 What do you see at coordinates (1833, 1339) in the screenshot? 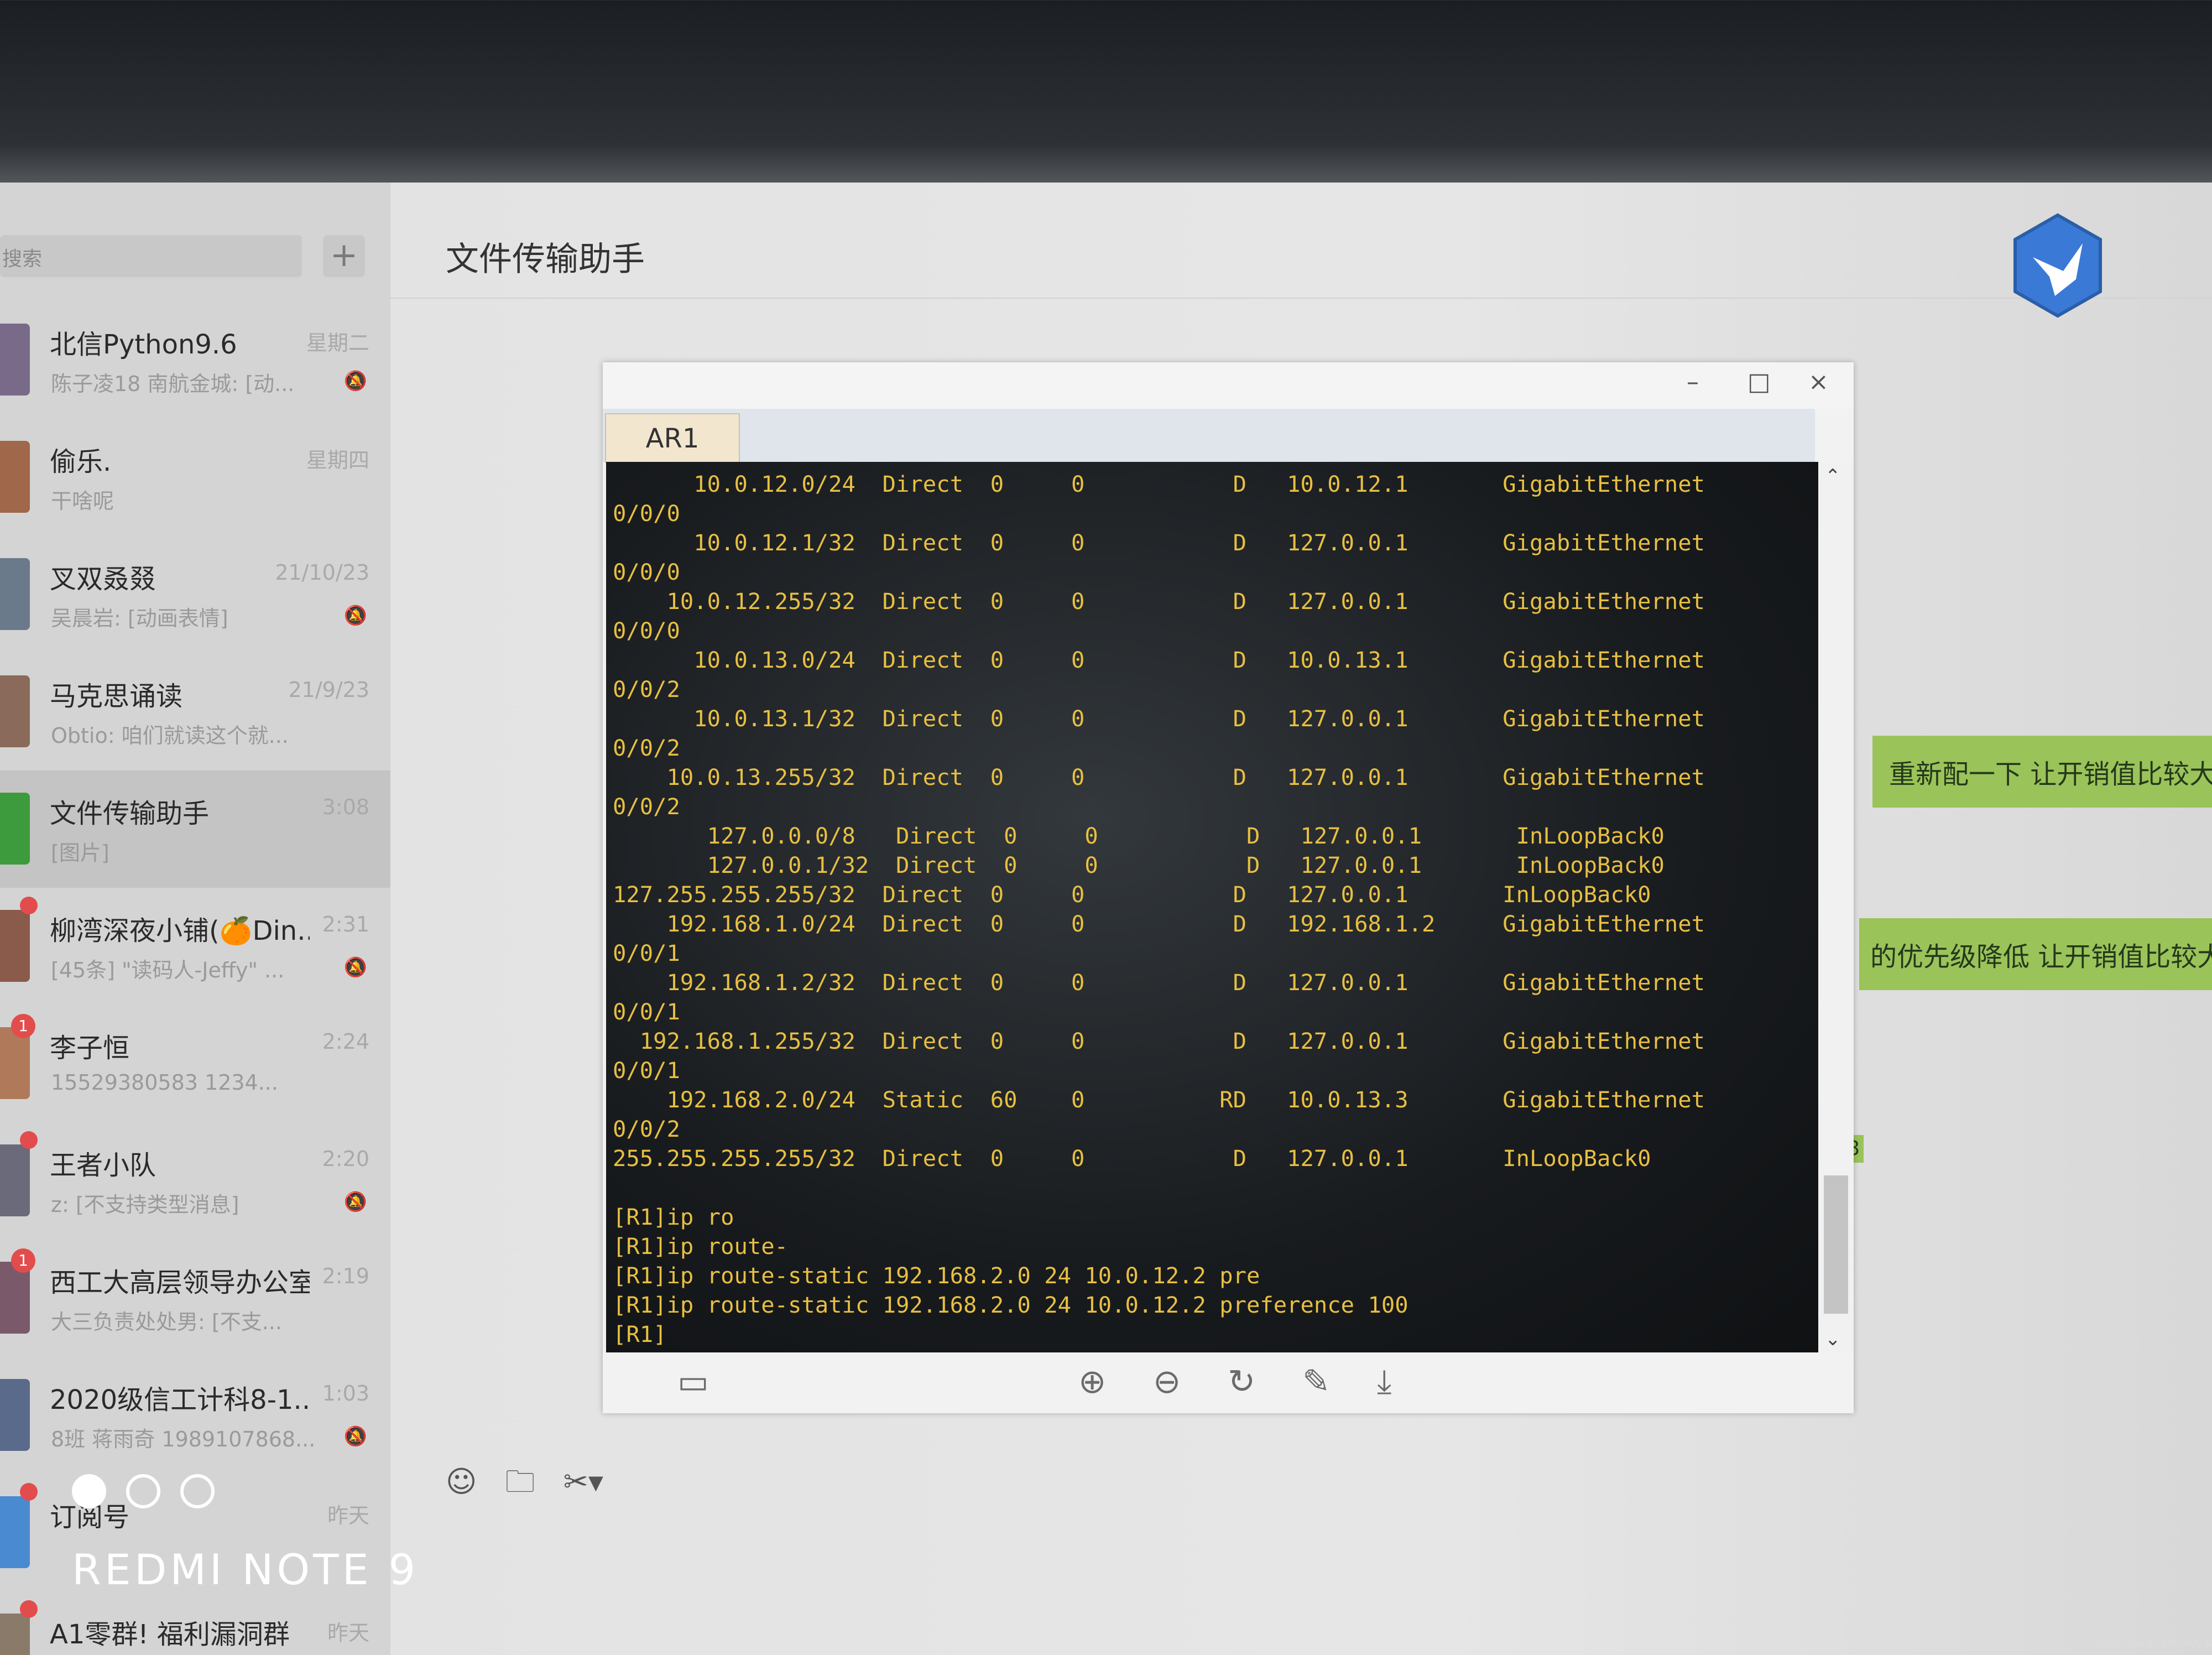
I see `scroll-down-icon: ⌄` at bounding box center [1833, 1339].